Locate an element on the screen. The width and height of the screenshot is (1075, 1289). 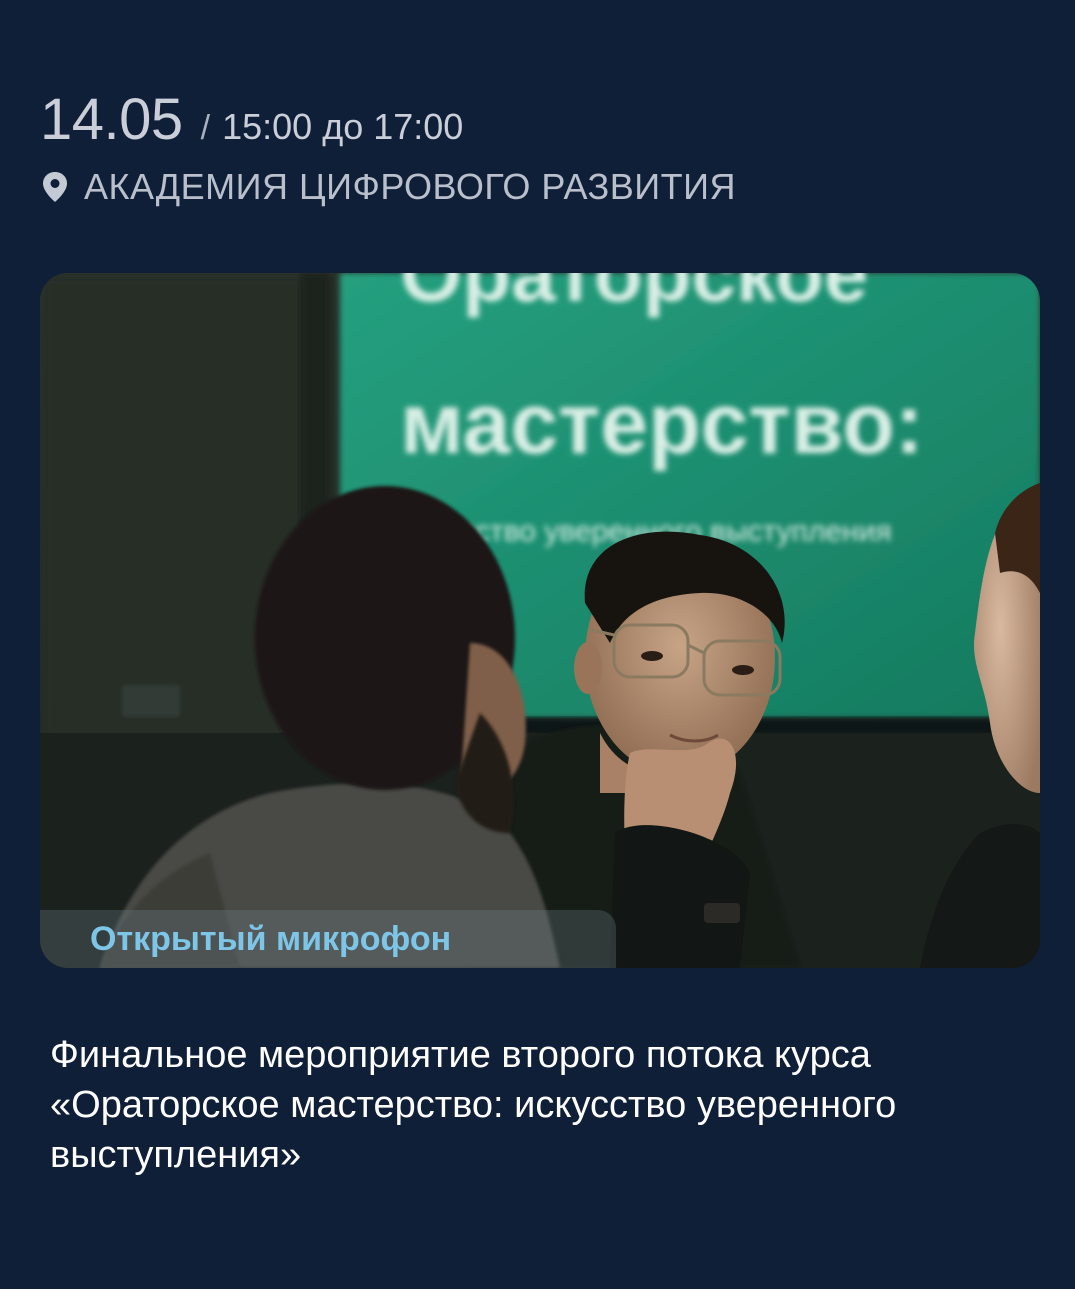
event-date: 14.05 is located at coordinates (111, 119).